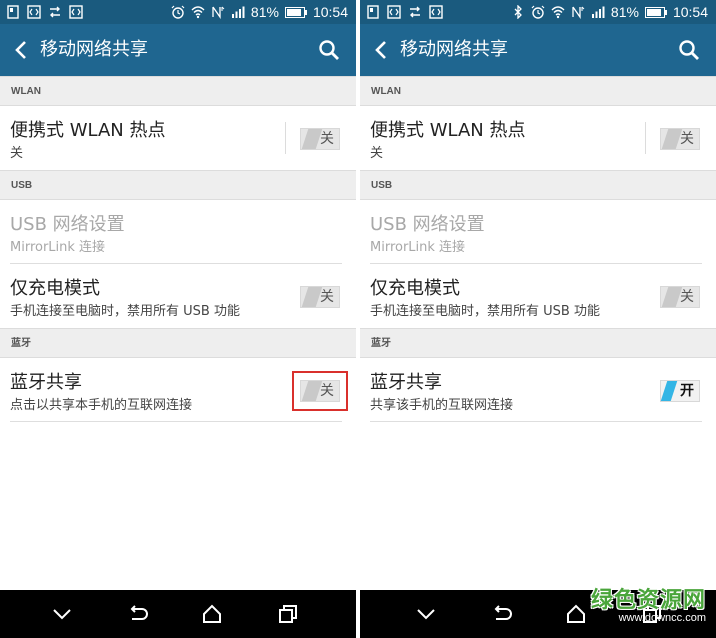  Describe the element at coordinates (648, 600) in the screenshot. I see `watermark-logo: 绿色资源网` at that location.